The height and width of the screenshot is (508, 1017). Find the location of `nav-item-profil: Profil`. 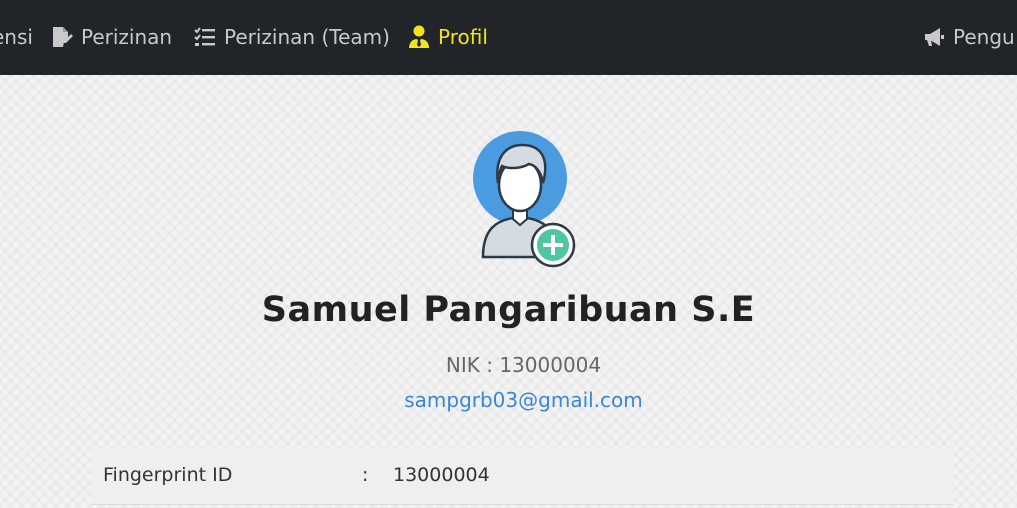

nav-item-profil: Profil is located at coordinates (447, 37).